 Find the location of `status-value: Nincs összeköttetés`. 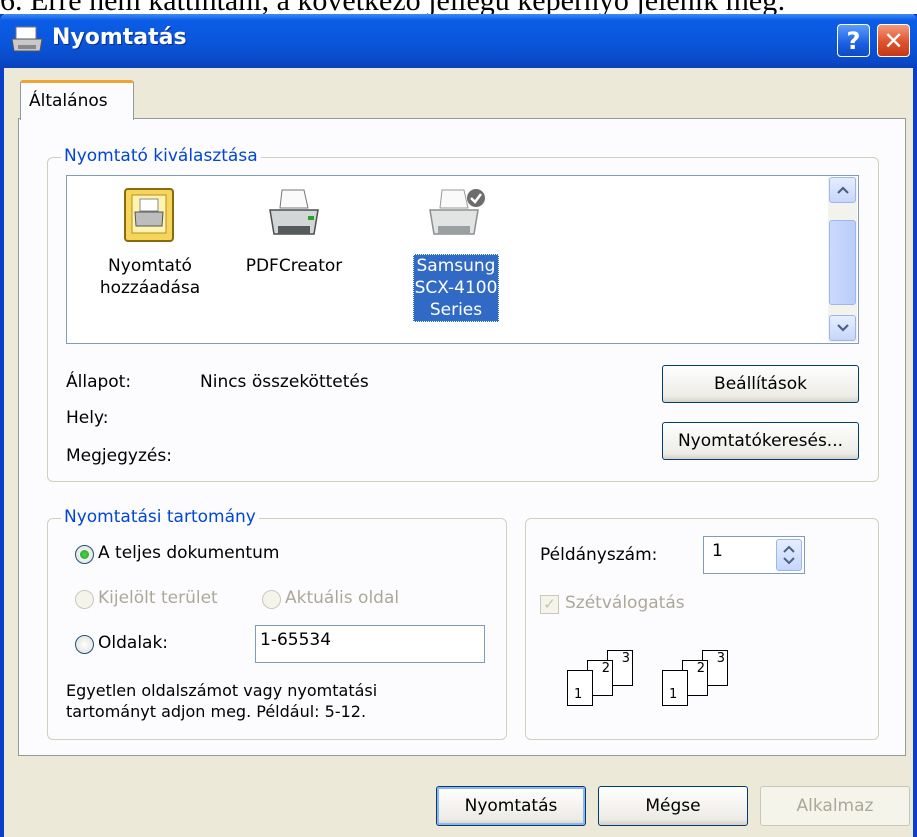

status-value: Nincs összeköttetés is located at coordinates (284, 382).